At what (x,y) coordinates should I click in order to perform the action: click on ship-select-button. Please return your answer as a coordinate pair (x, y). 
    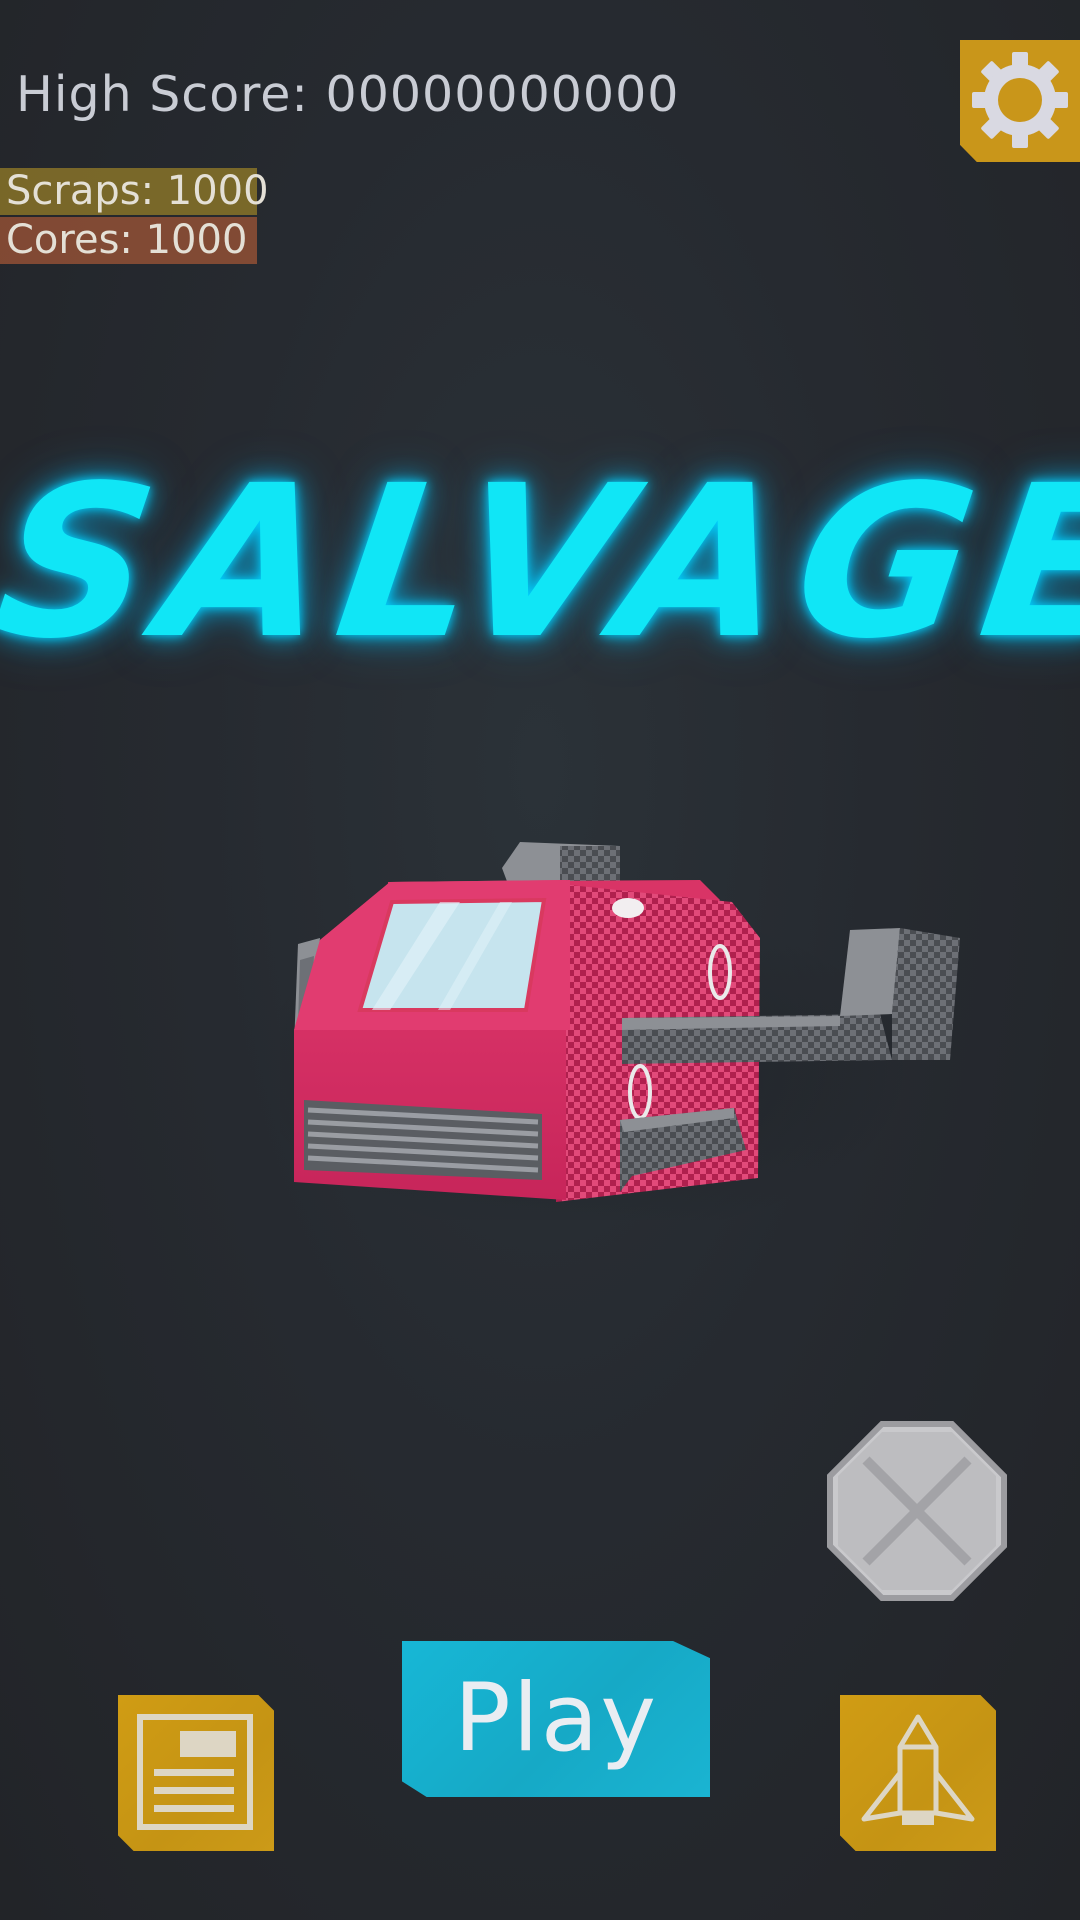
    Looking at the image, I should click on (918, 1773).